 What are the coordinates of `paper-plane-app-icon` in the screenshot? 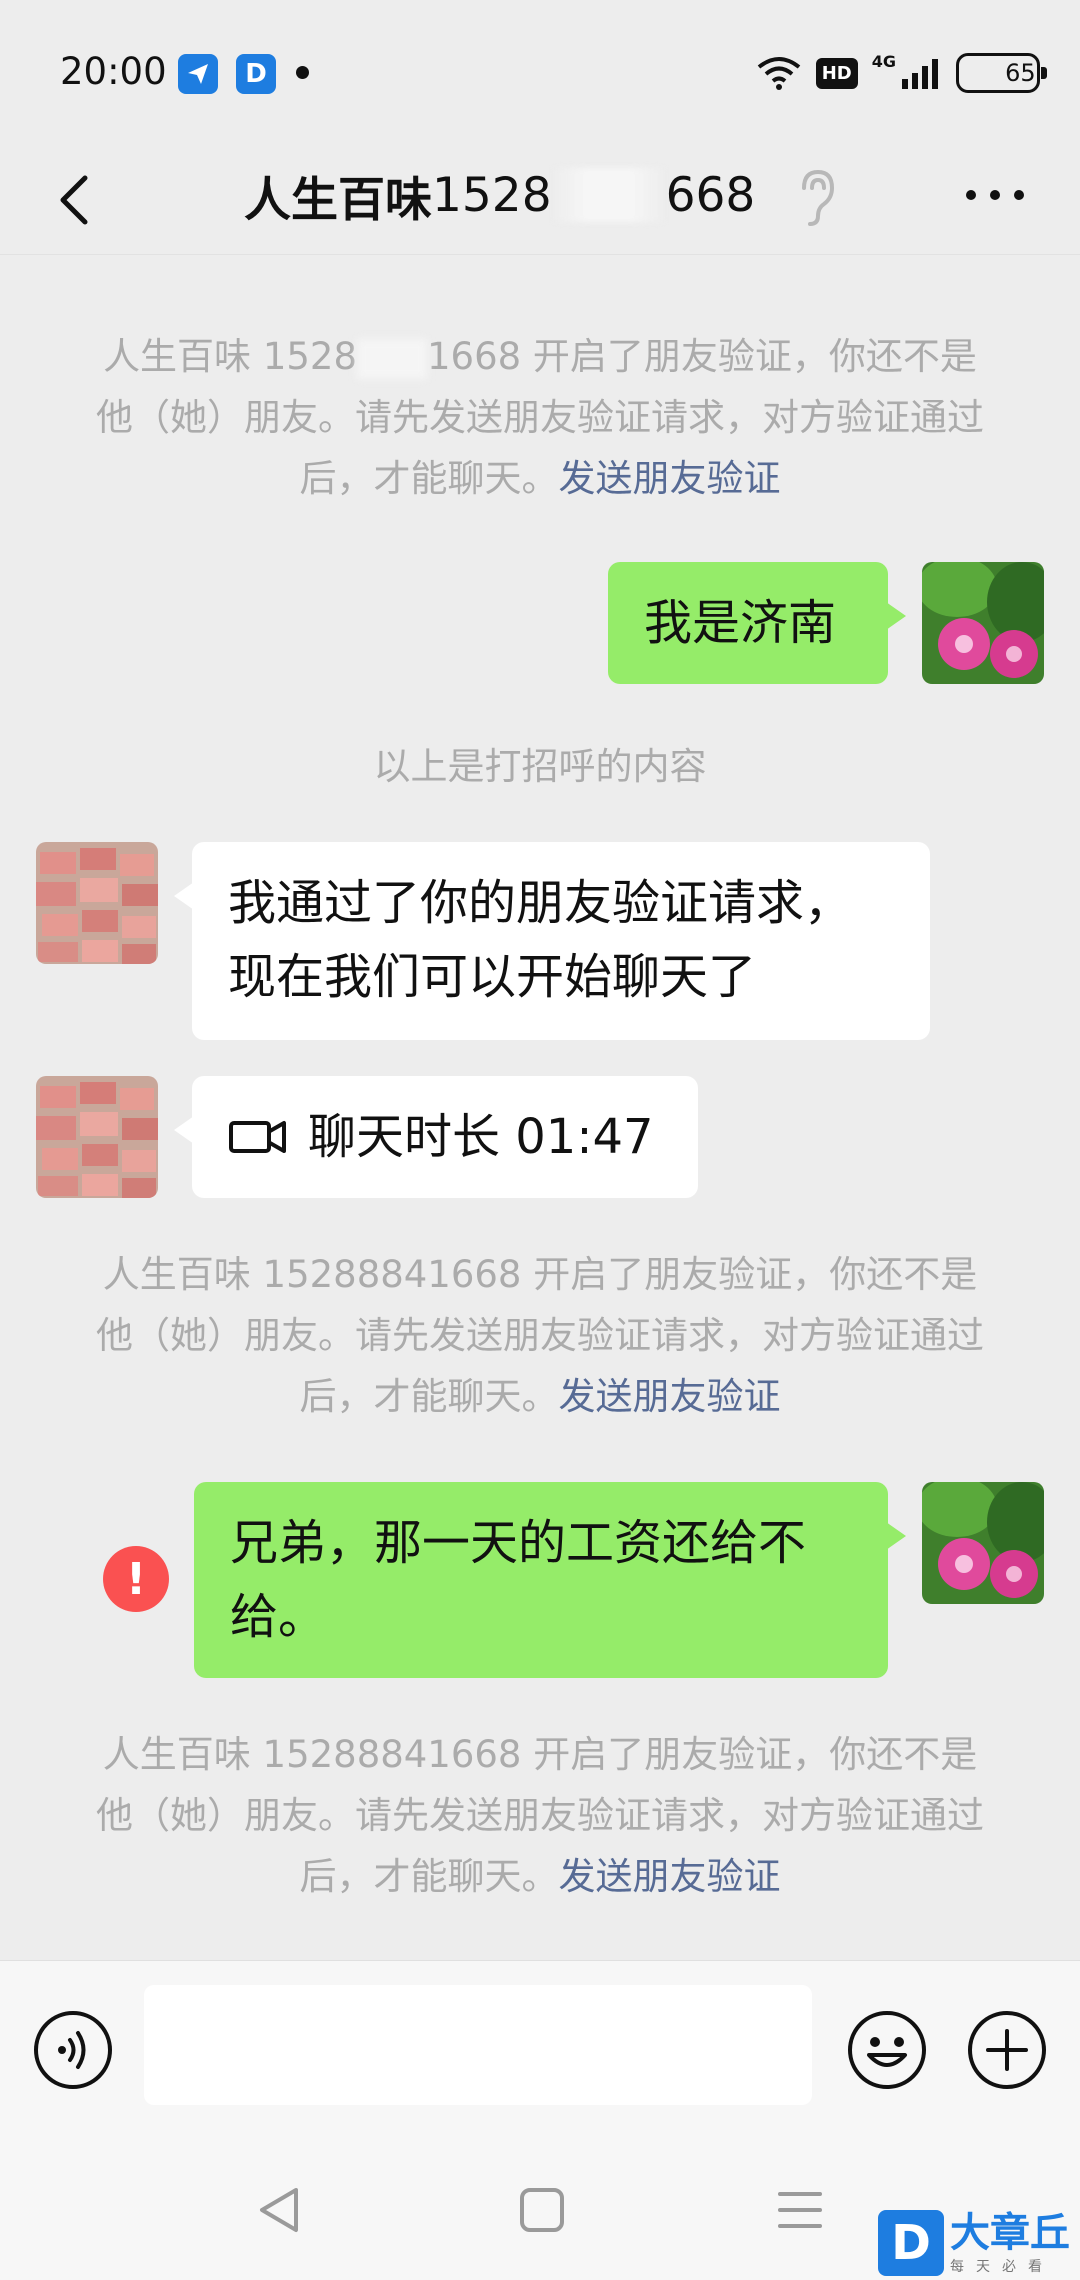 It's located at (198, 74).